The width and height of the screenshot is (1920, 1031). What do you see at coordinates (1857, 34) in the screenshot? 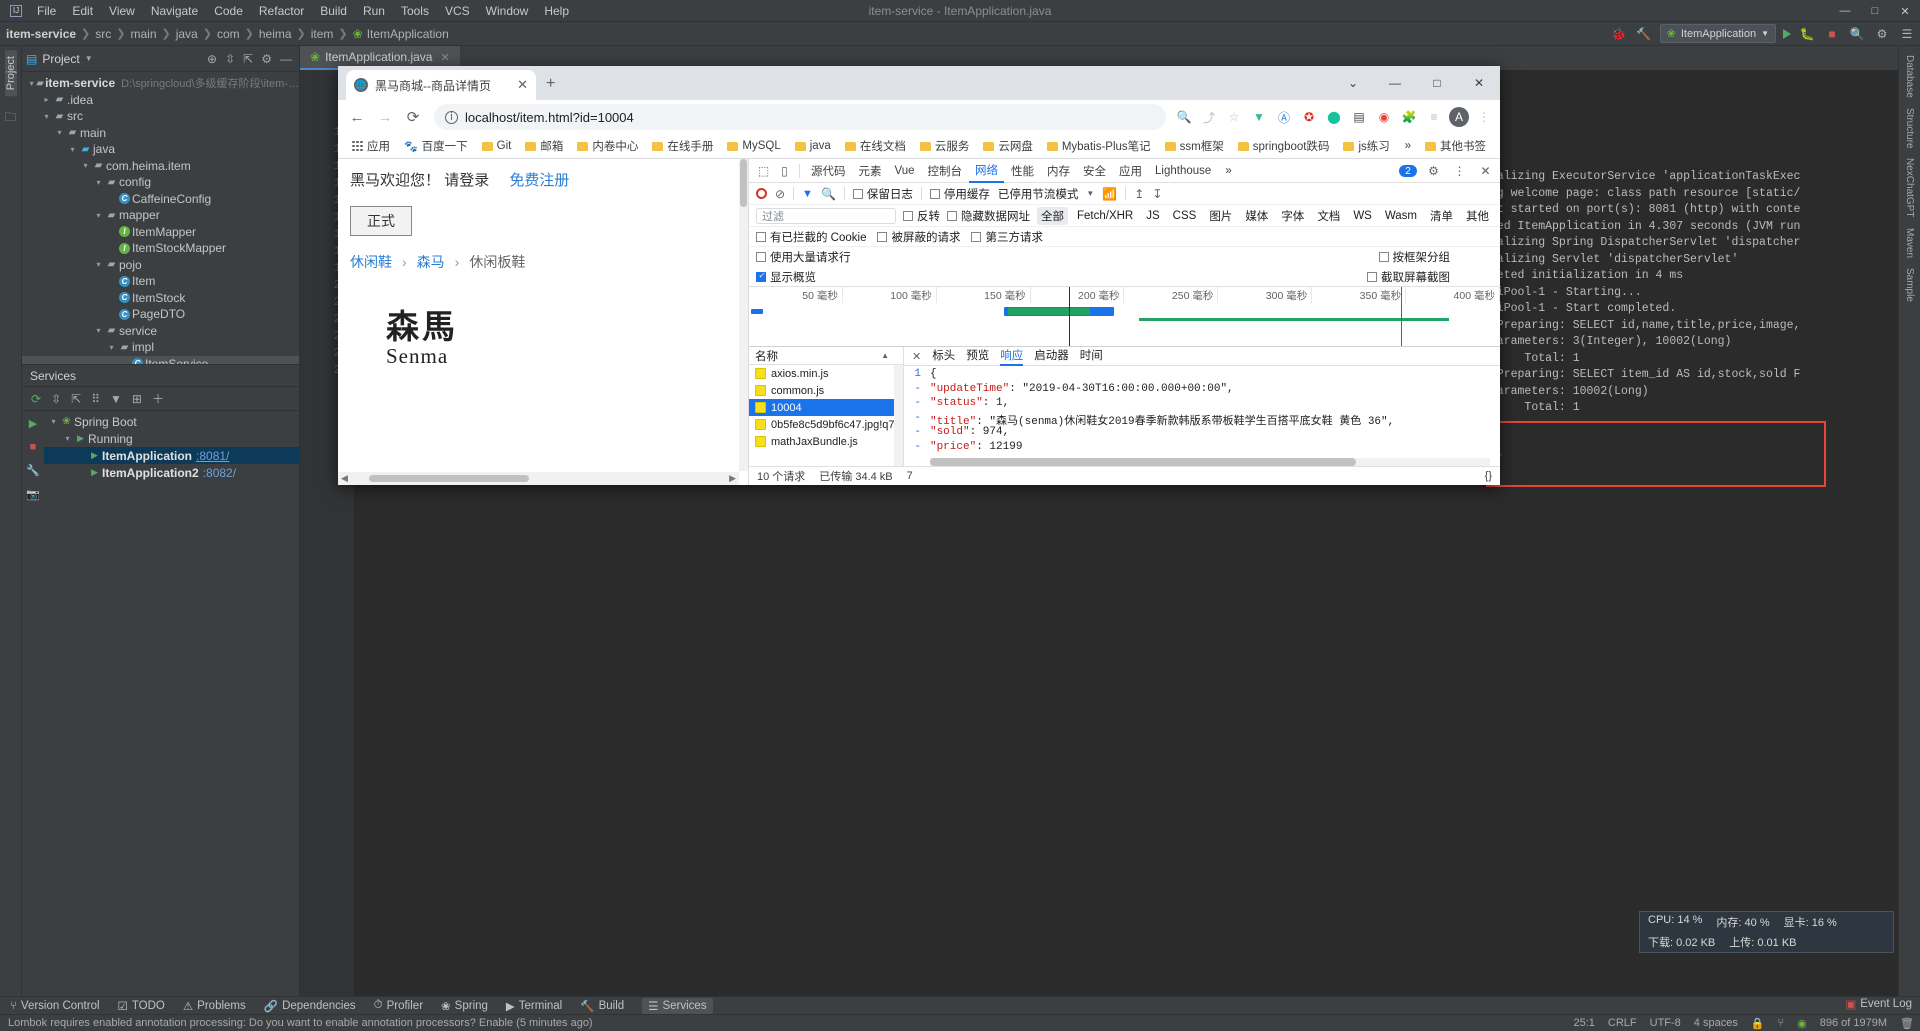
I see `search-icon: 🔍` at bounding box center [1857, 34].